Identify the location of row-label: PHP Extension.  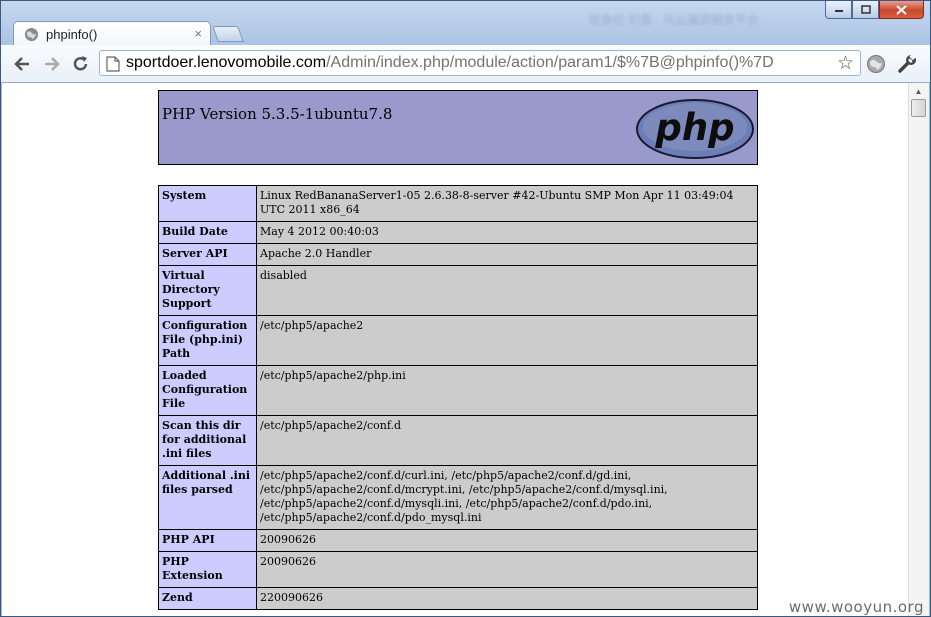
(207, 569).